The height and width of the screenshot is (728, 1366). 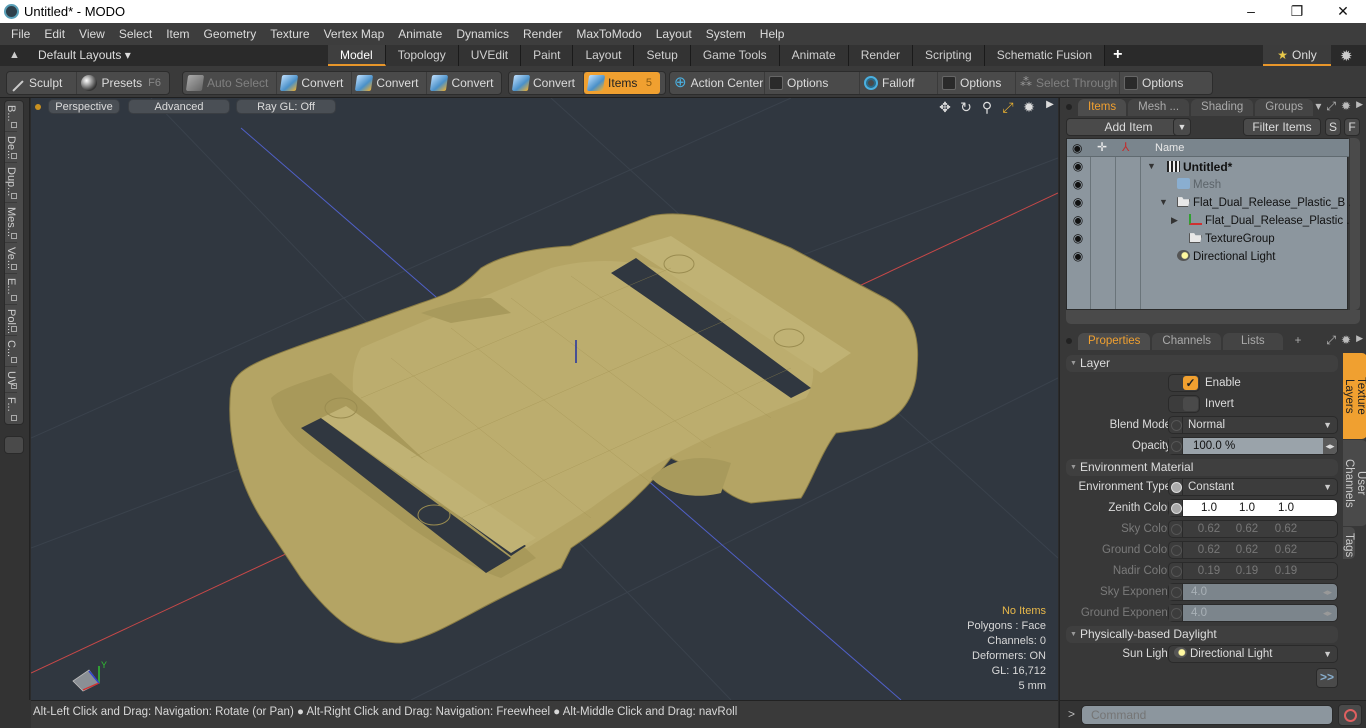 I want to click on sky-b: 0.62, so click(x=1286, y=529).